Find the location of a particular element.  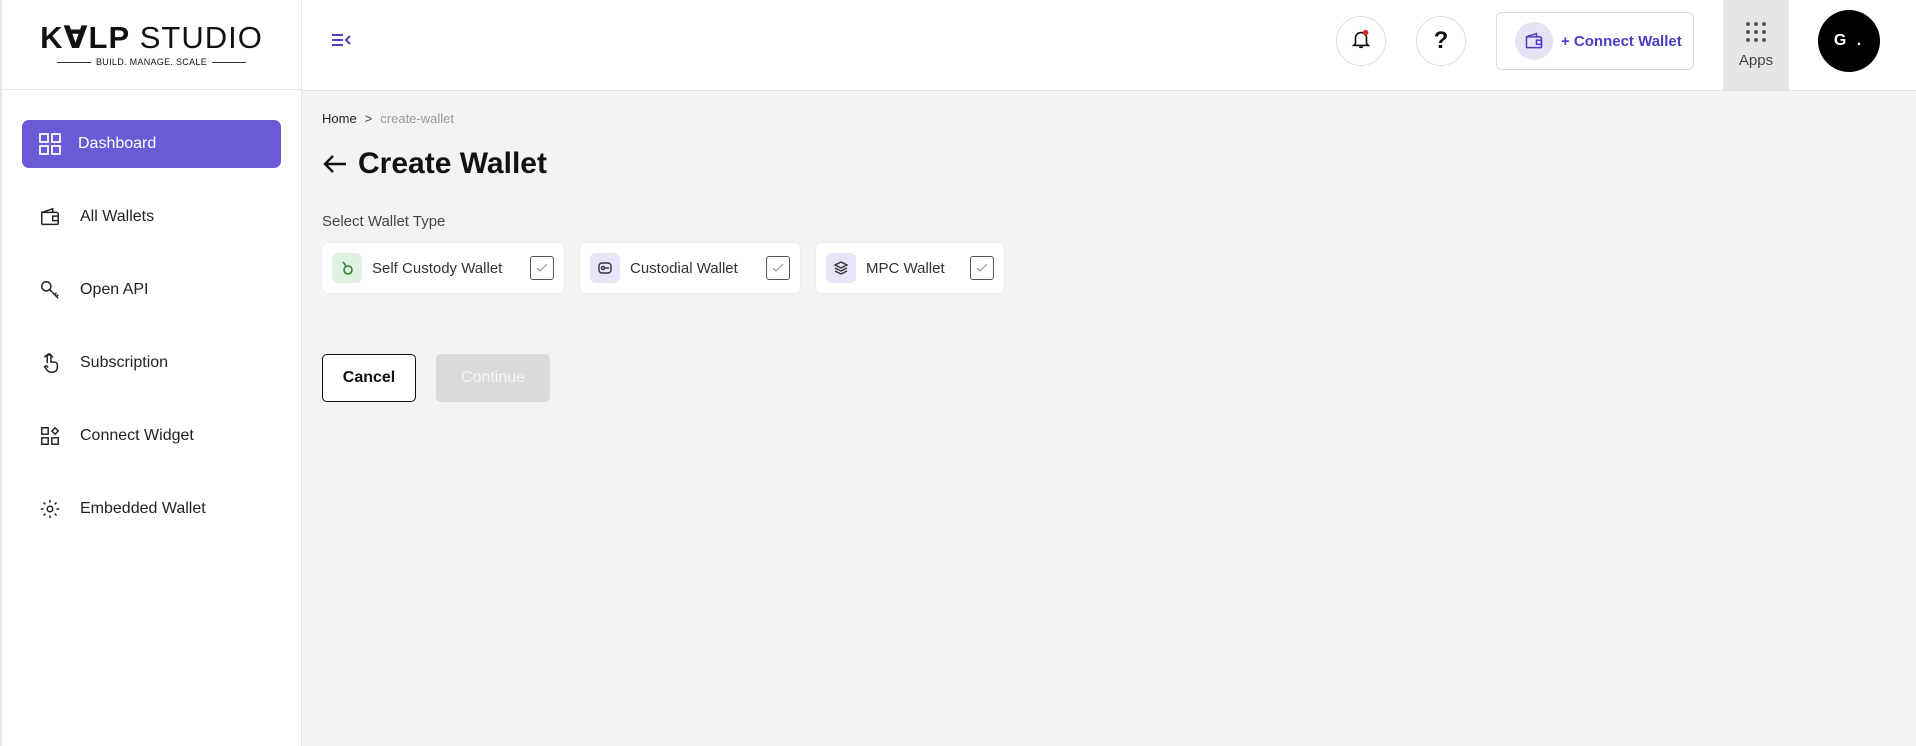

connect-wallet-button: + Connect Wallet is located at coordinates (1595, 41).